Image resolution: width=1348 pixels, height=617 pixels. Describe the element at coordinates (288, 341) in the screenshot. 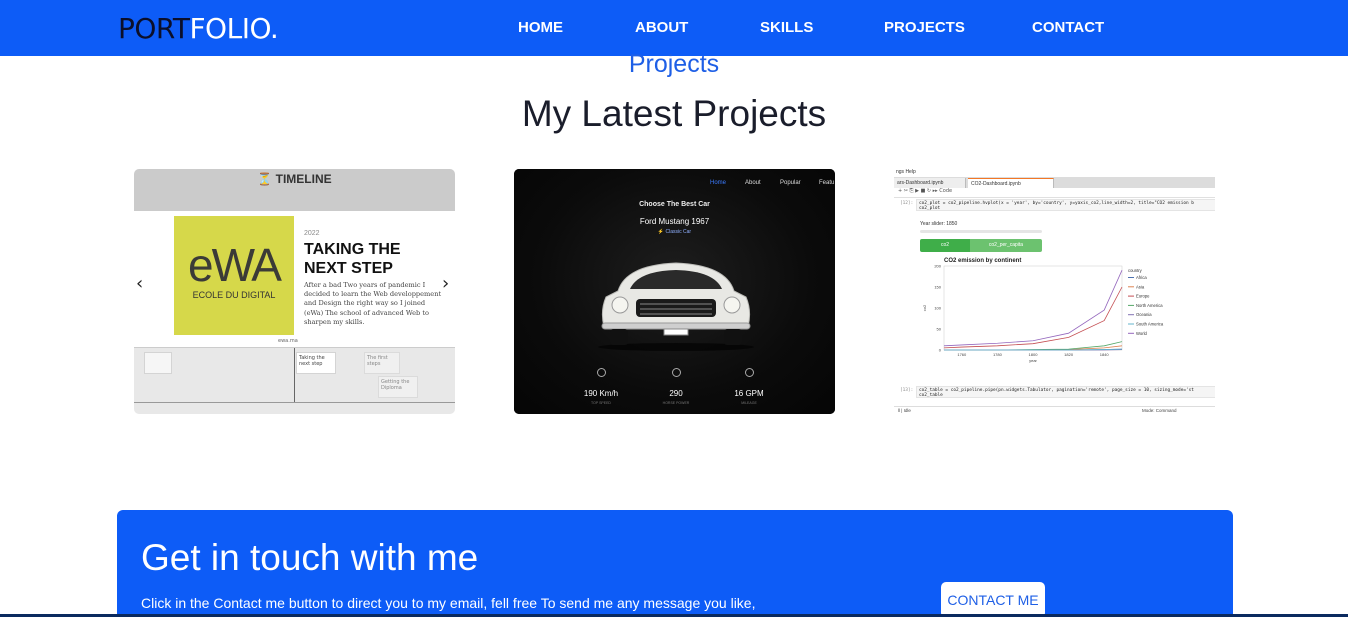

I see `timeline-credit: ewa.ma` at that location.